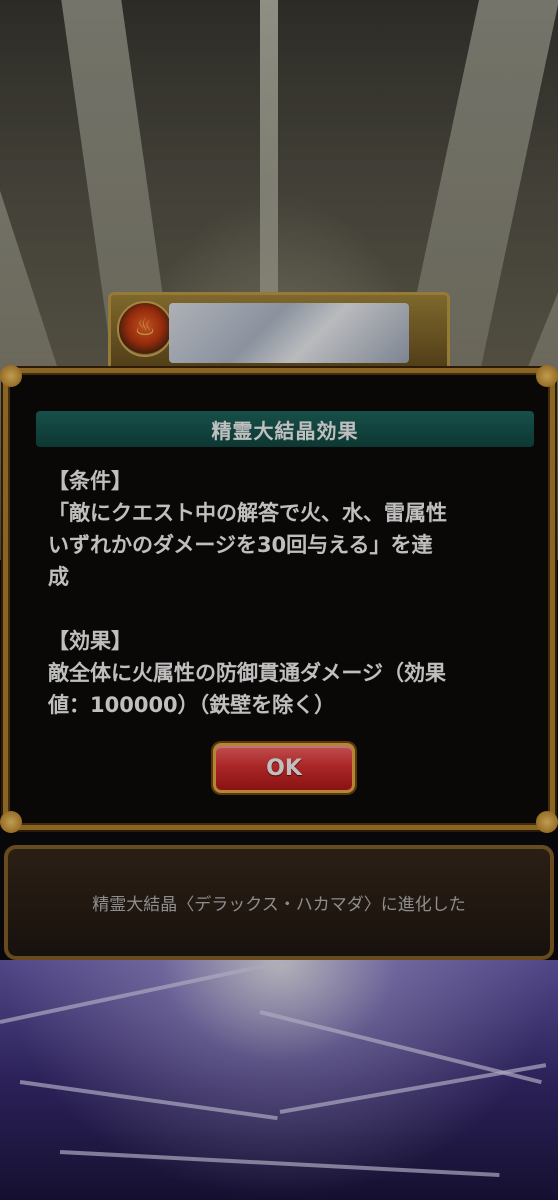  I want to click on ok-button: OK, so click(284, 768).